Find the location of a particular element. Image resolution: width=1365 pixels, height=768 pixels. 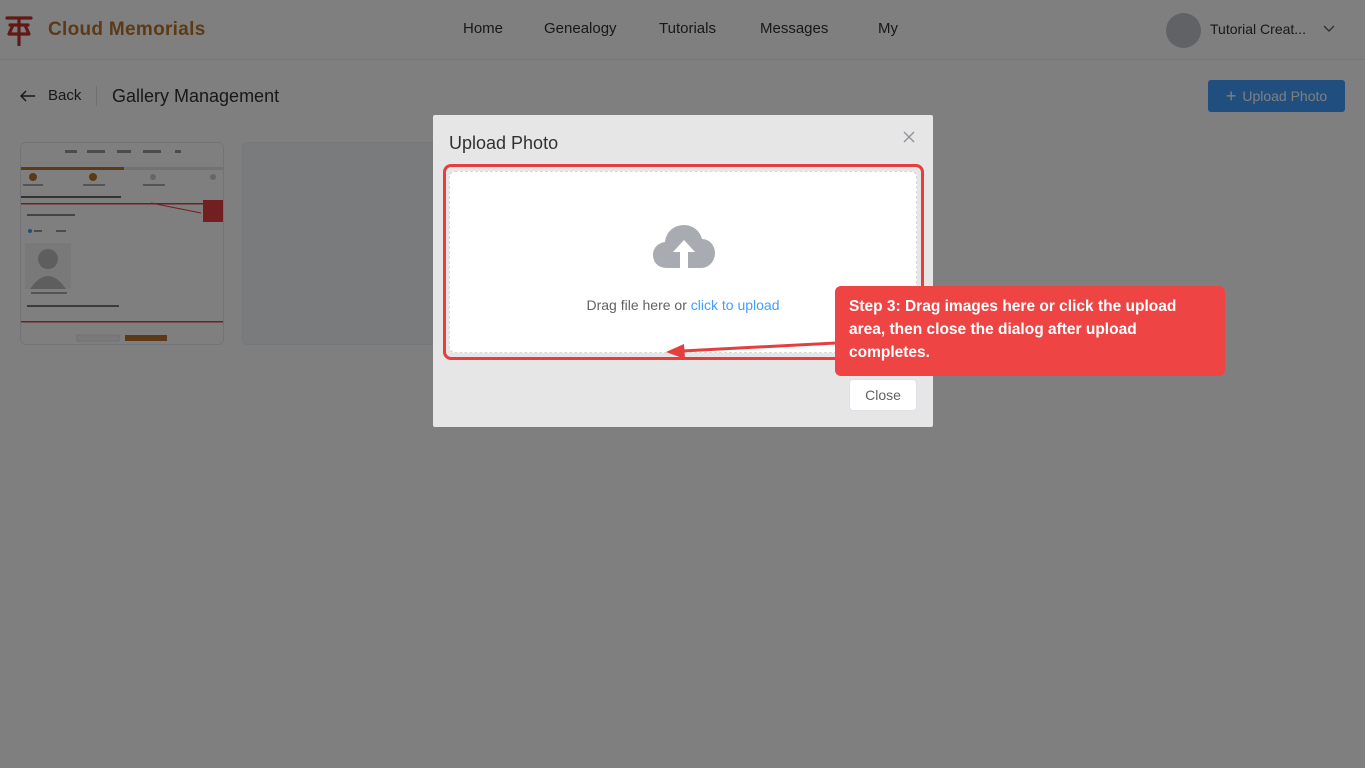

close-icon is located at coordinates (909, 137).